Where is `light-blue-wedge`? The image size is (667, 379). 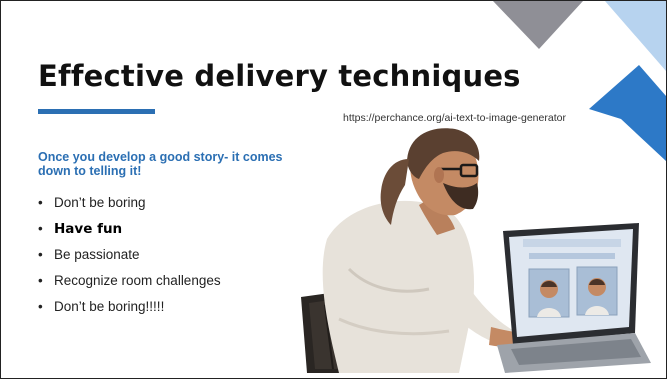
light-blue-wedge is located at coordinates (635, 36).